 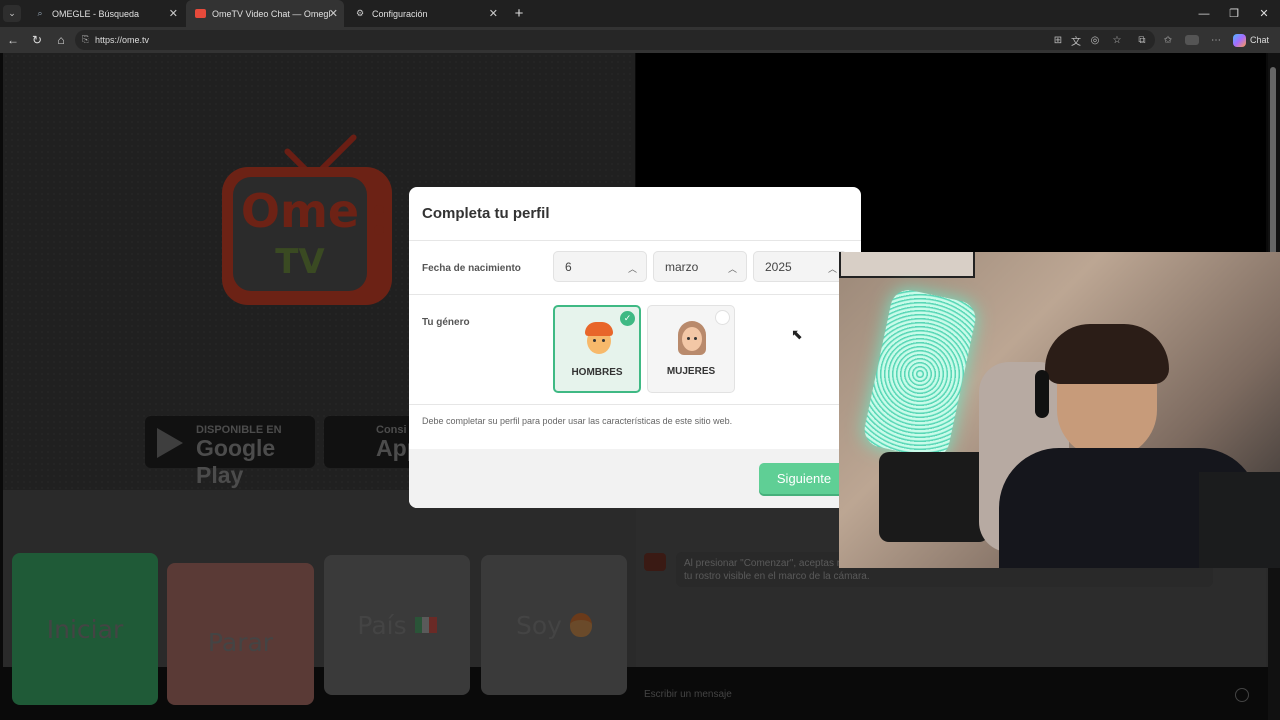 I want to click on mexico-flag-icon, so click(x=425, y=625).